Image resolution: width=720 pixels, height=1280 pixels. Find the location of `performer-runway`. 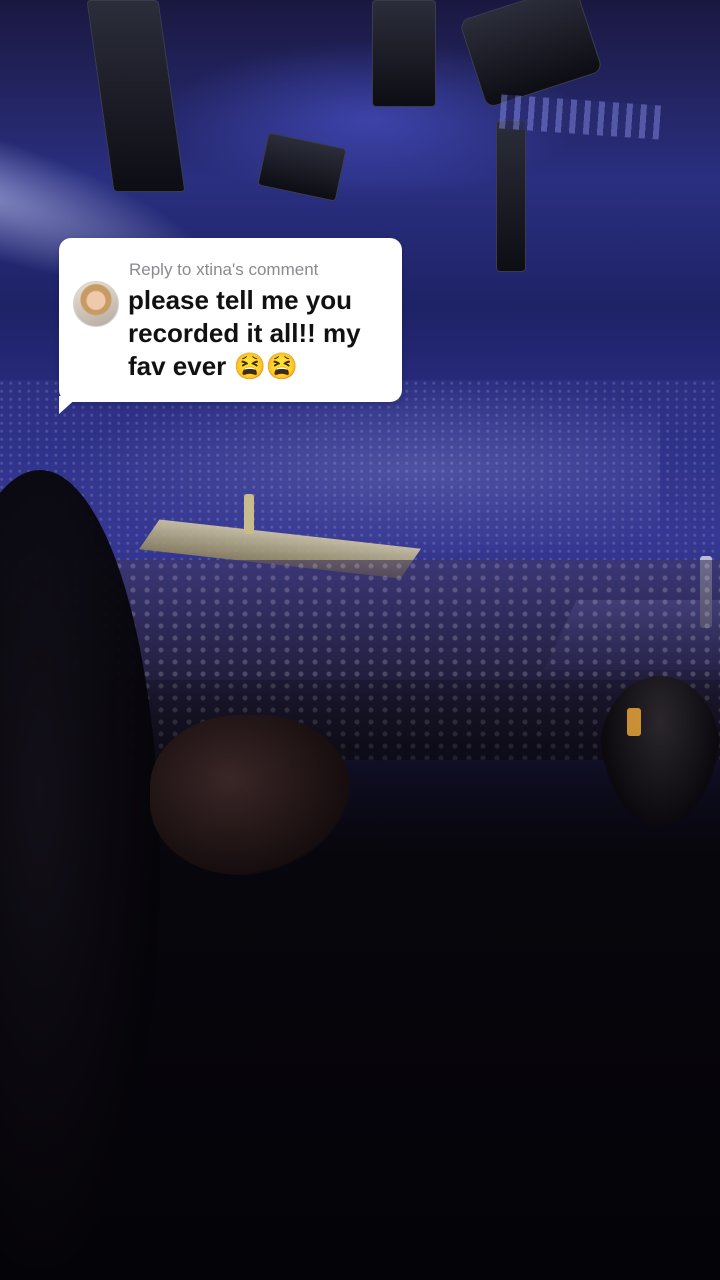

performer-runway is located at coordinates (249, 514).